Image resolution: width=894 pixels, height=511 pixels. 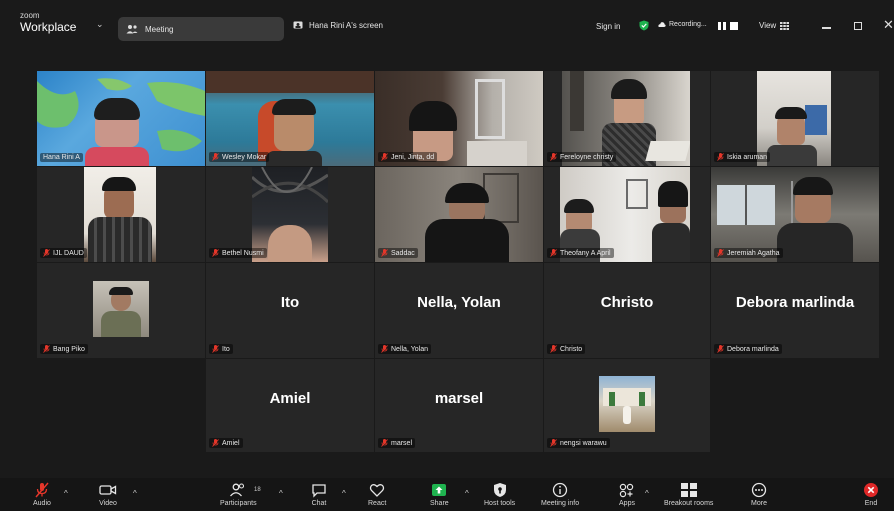 What do you see at coordinates (608, 26) in the screenshot?
I see `sign-in-link: Sign in` at bounding box center [608, 26].